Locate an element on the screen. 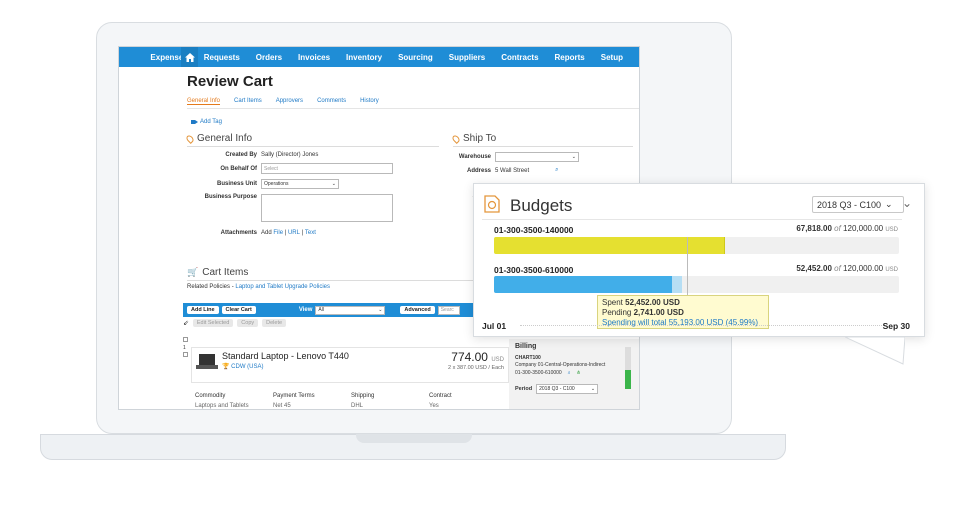  nav-suppliers: Suppliers is located at coordinates (467, 57).